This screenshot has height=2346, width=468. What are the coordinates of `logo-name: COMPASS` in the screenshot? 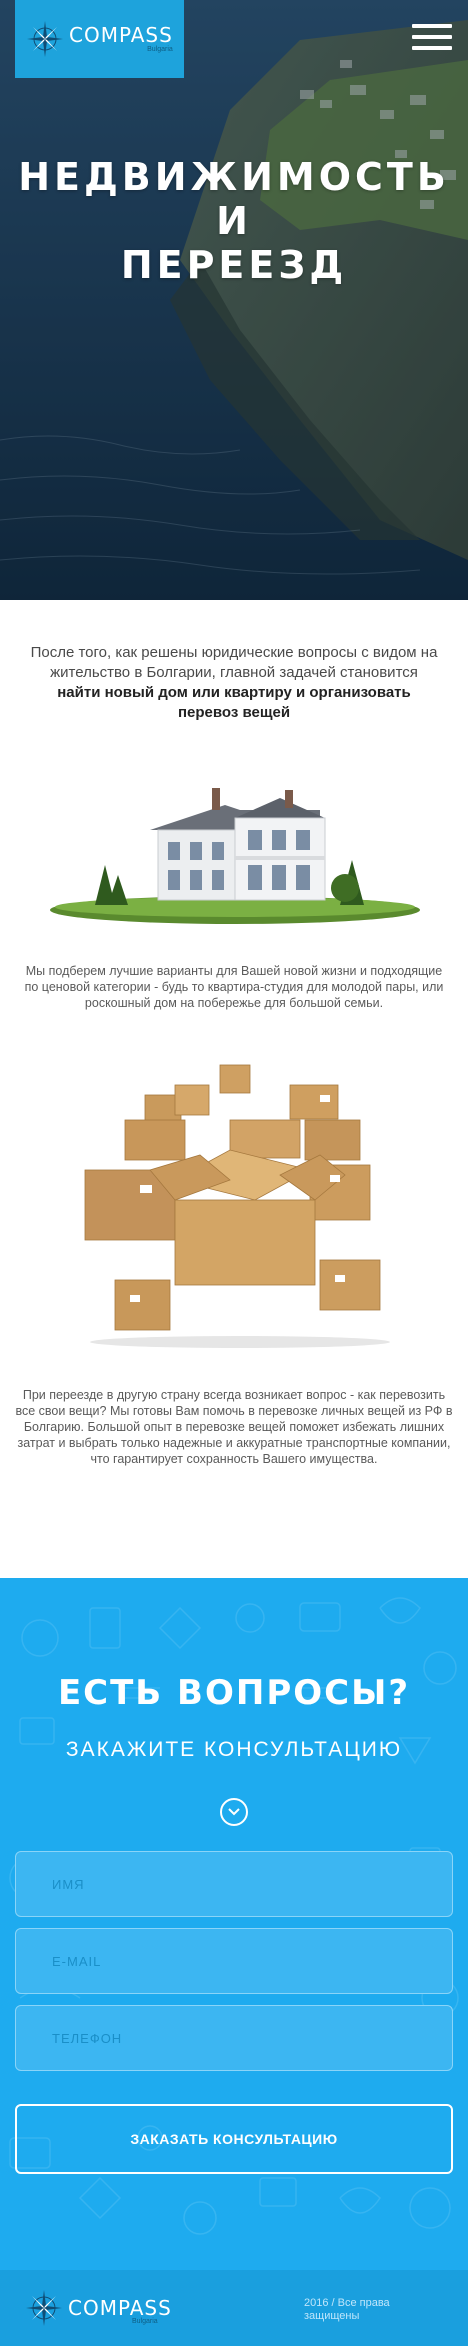 It's located at (121, 35).